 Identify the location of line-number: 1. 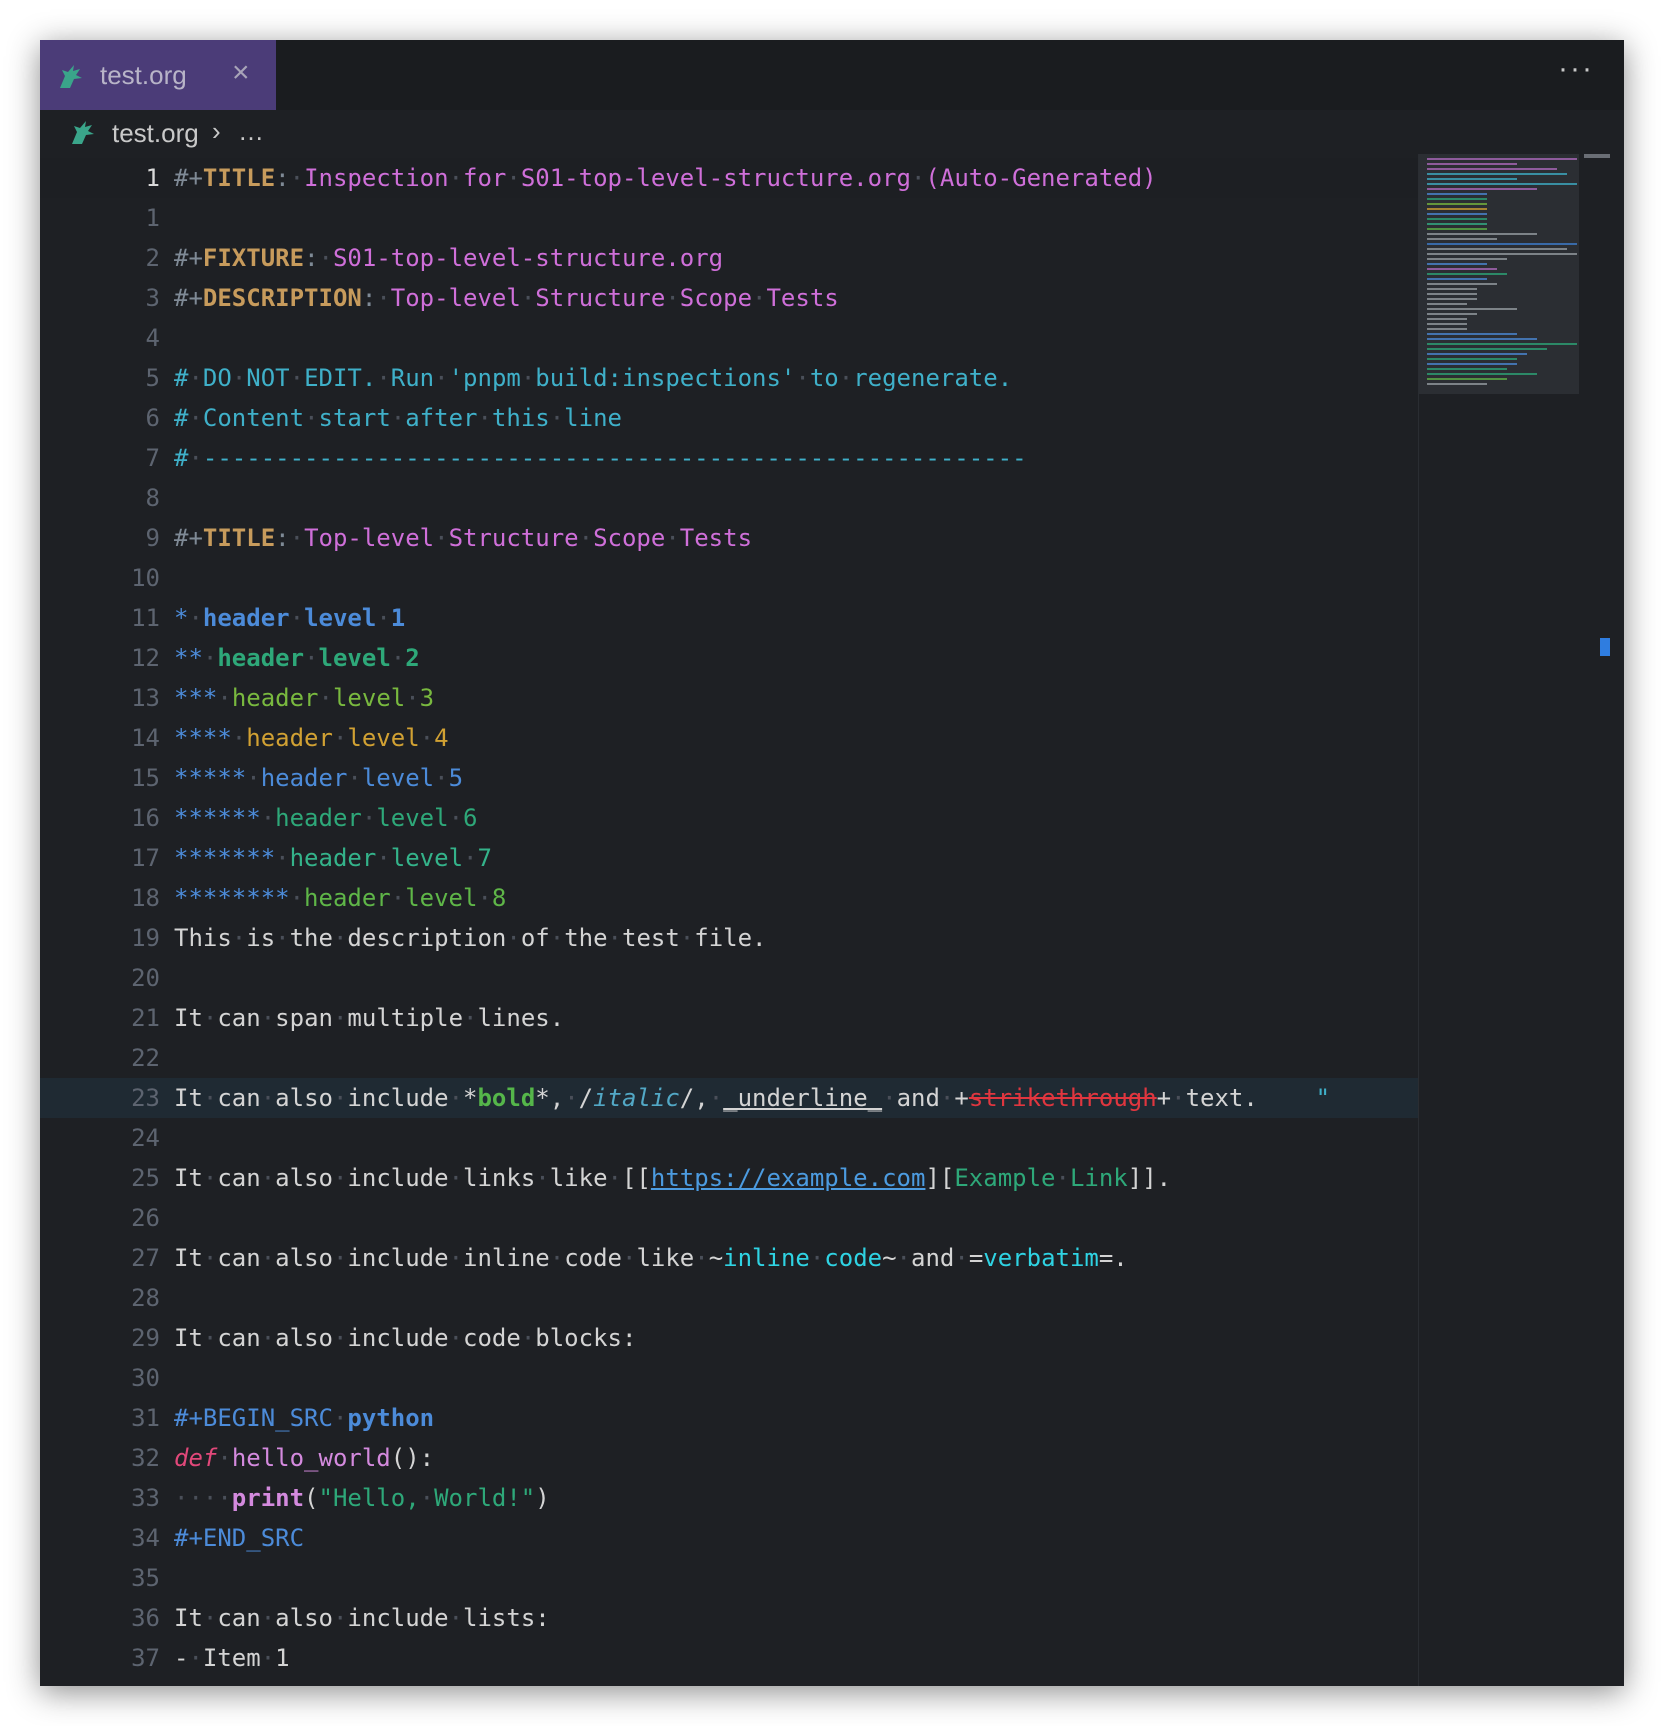
(152, 178).